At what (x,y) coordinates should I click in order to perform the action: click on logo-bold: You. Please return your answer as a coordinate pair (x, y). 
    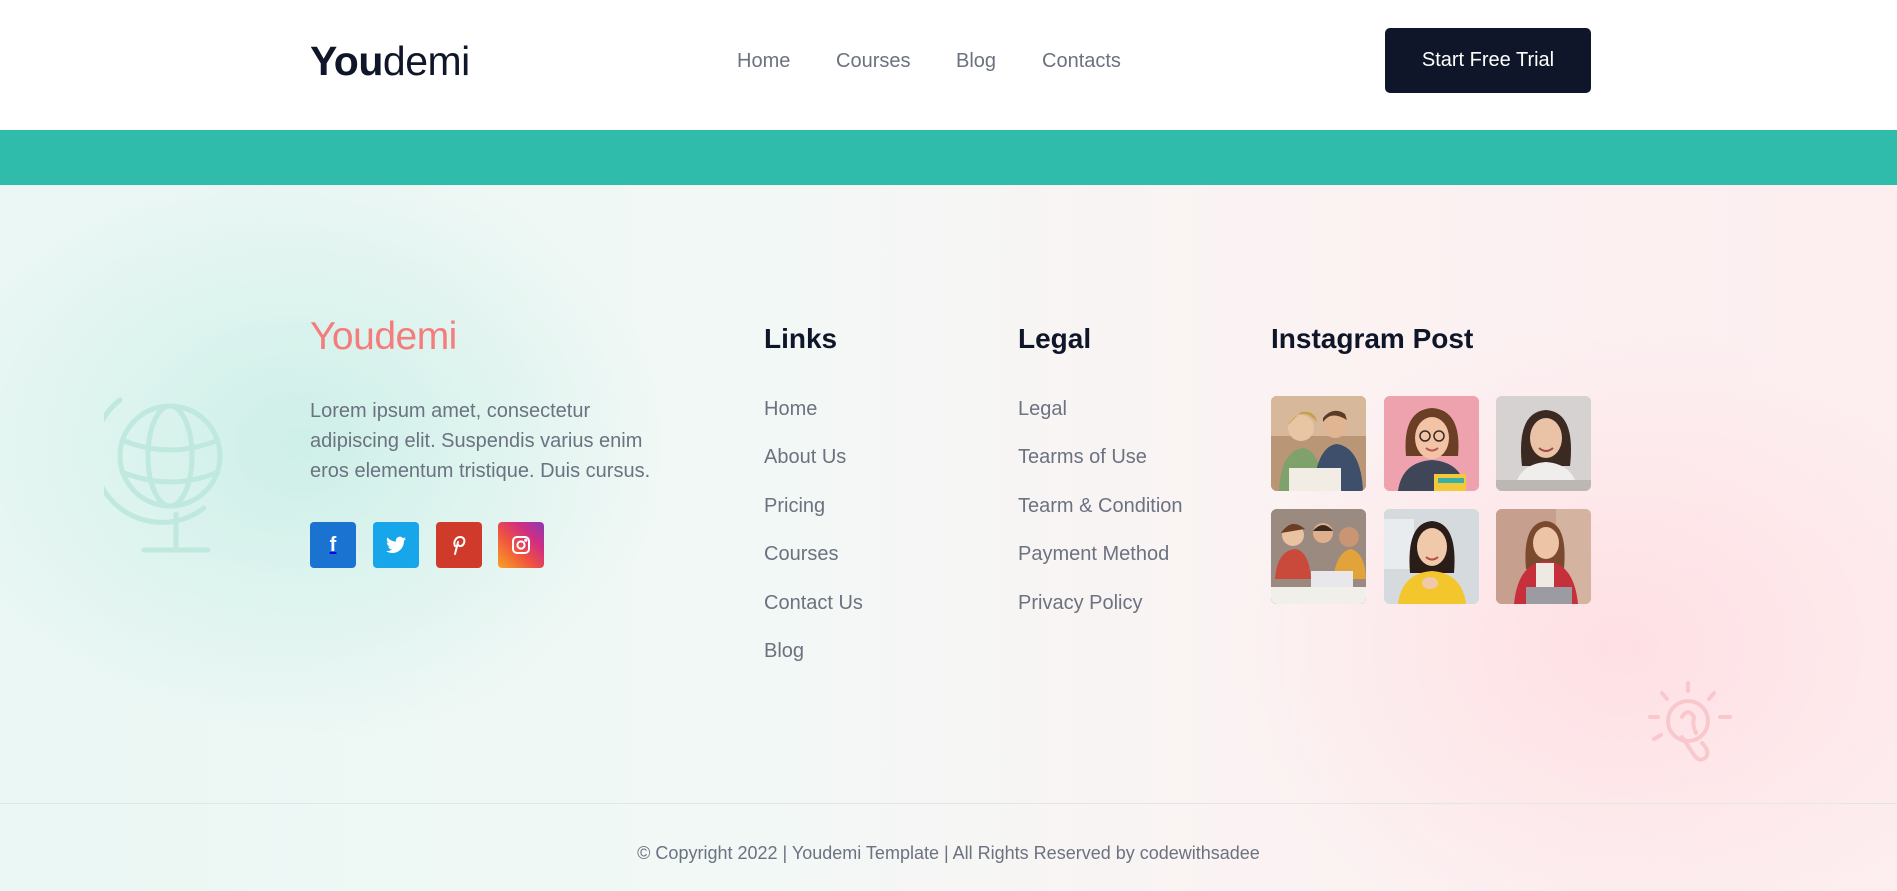
    Looking at the image, I should click on (346, 61).